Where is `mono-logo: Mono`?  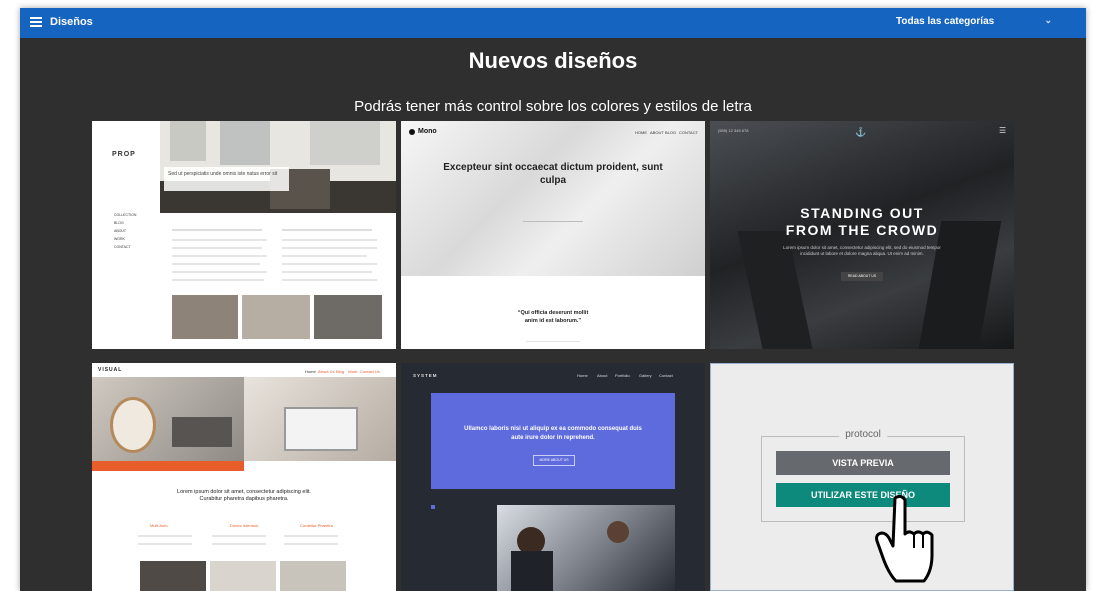 mono-logo: Mono is located at coordinates (427, 131).